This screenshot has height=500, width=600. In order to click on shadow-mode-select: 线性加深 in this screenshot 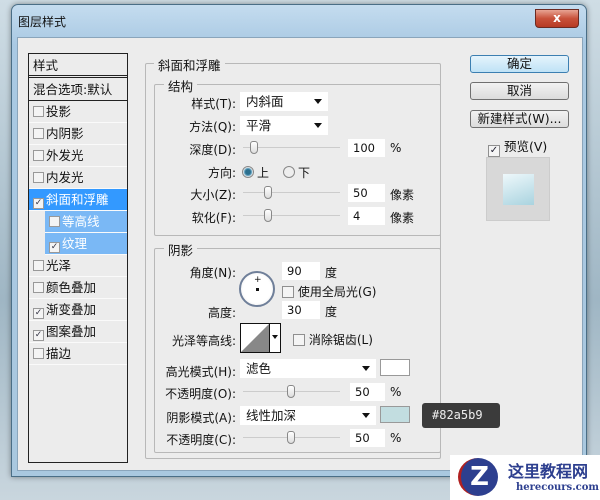, I will do `click(308, 415)`.